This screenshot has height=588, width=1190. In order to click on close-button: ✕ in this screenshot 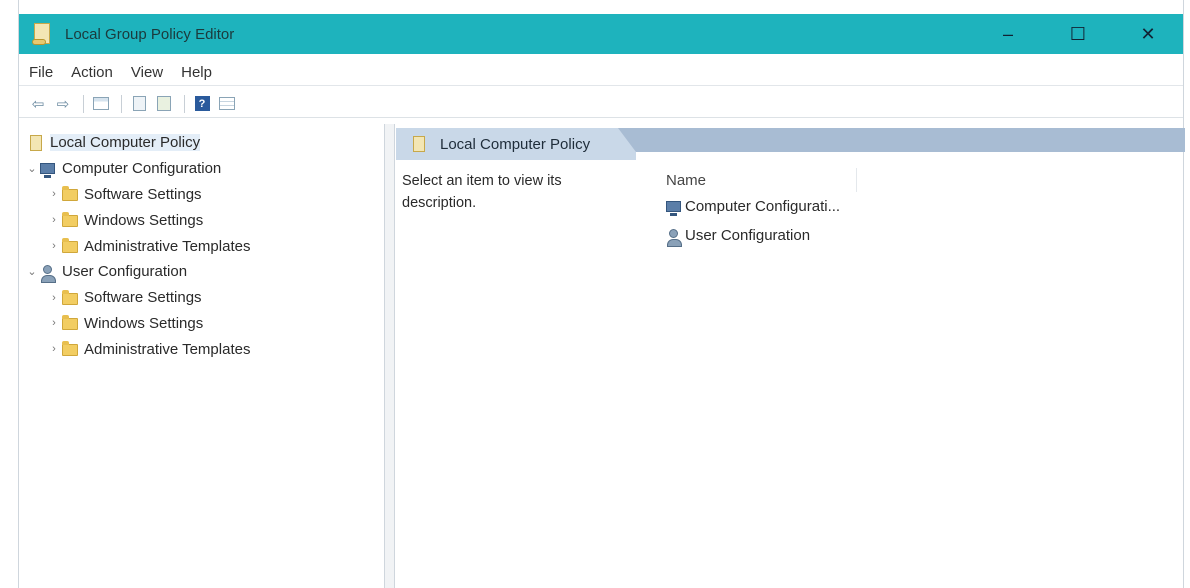, I will do `click(1148, 34)`.